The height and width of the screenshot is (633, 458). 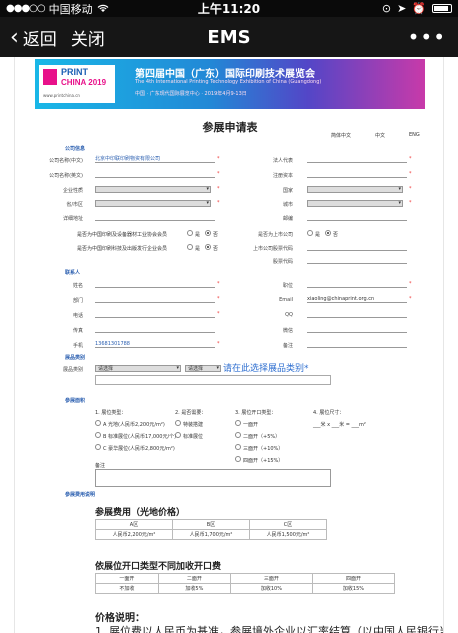 I want to click on member-yes-radio, so click(x=190, y=233).